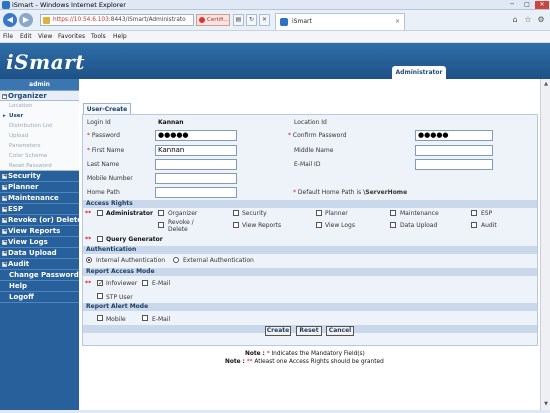 The width and height of the screenshot is (550, 413). What do you see at coordinates (309, 331) in the screenshot?
I see `reset-button: Reset` at bounding box center [309, 331].